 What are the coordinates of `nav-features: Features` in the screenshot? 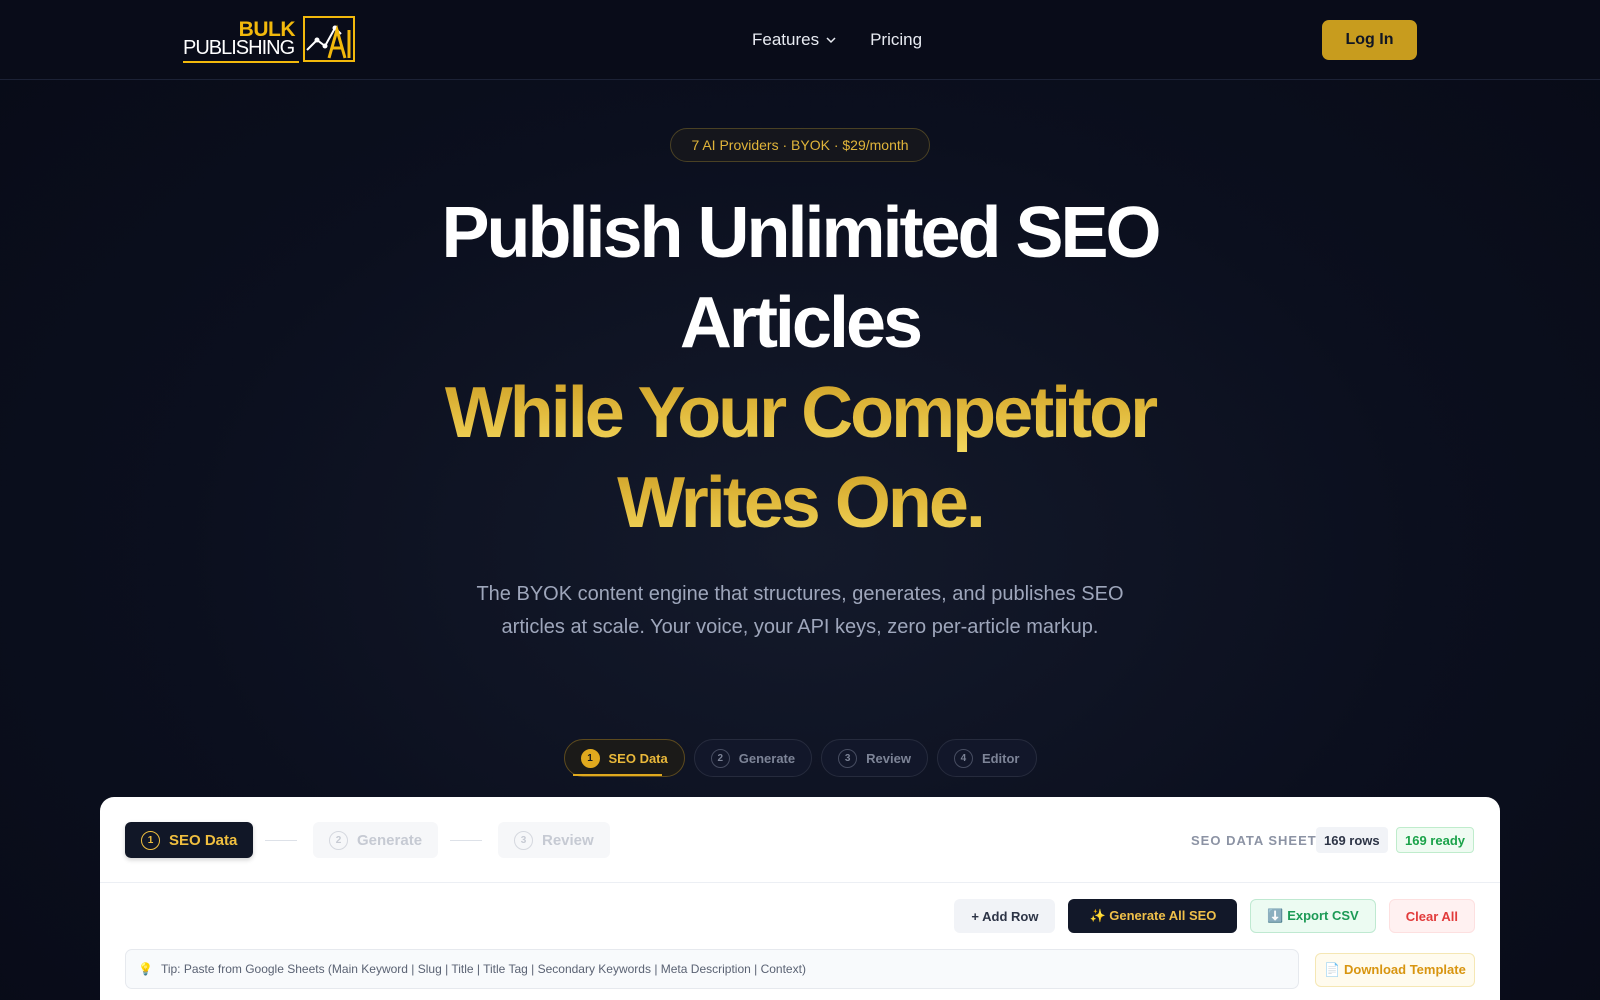 It's located at (794, 40).